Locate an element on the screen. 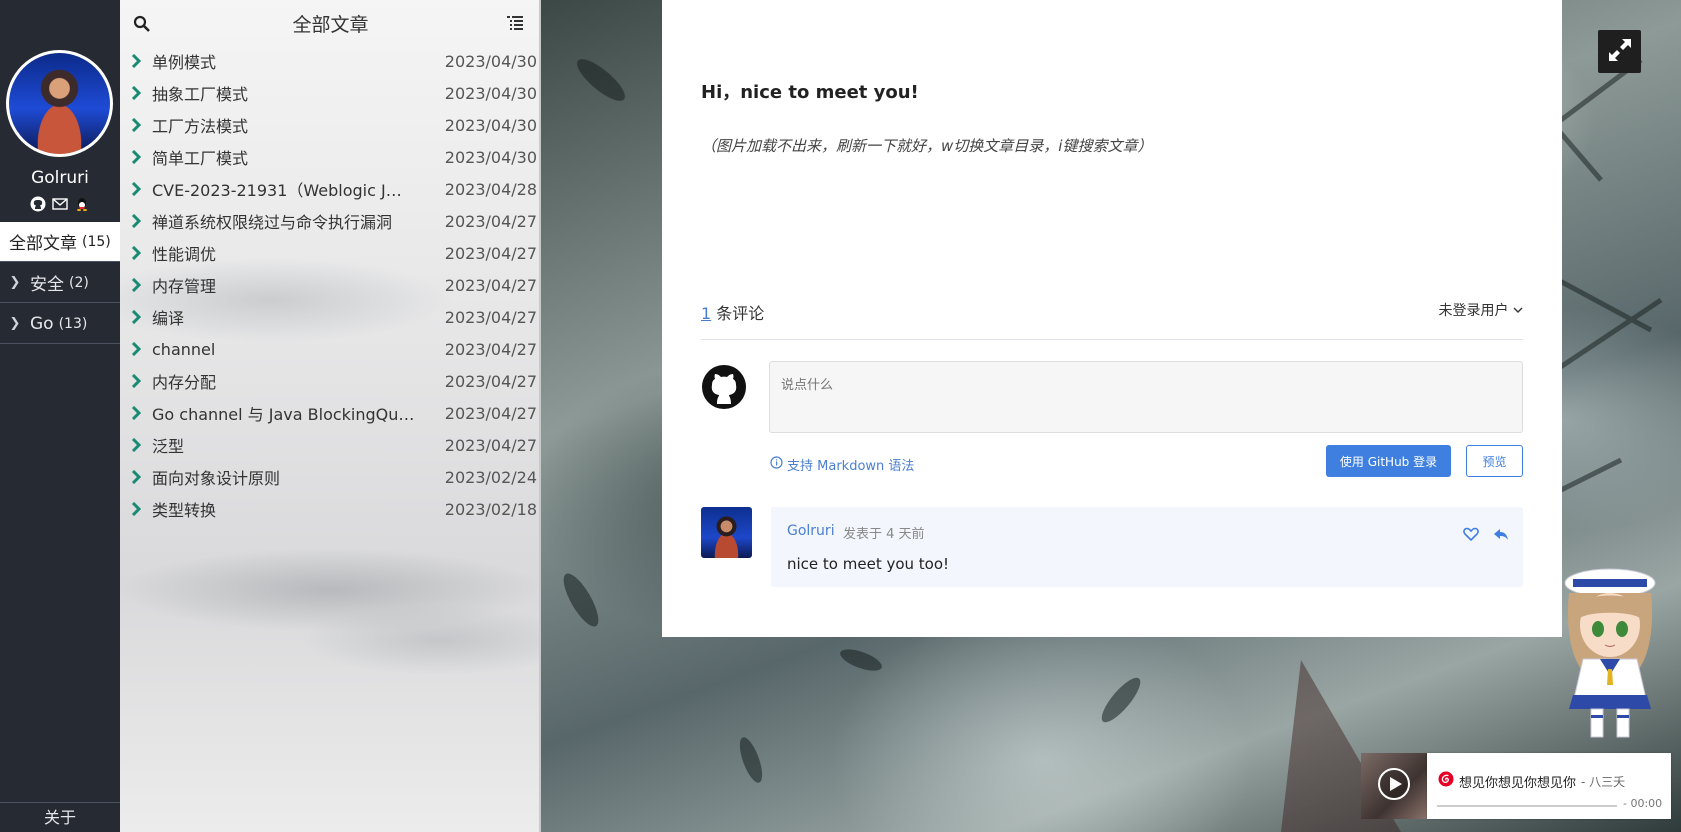  list-item: 编译 2023/04/27 is located at coordinates (330, 317).